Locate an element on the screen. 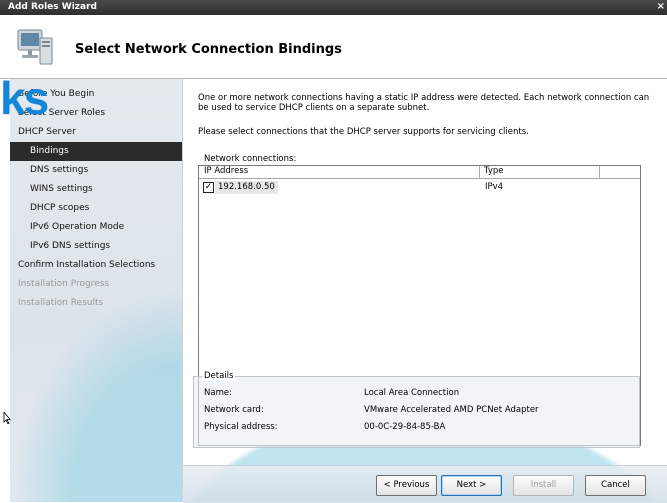 The width and height of the screenshot is (667, 503). column-header-type: Type is located at coordinates (494, 171).